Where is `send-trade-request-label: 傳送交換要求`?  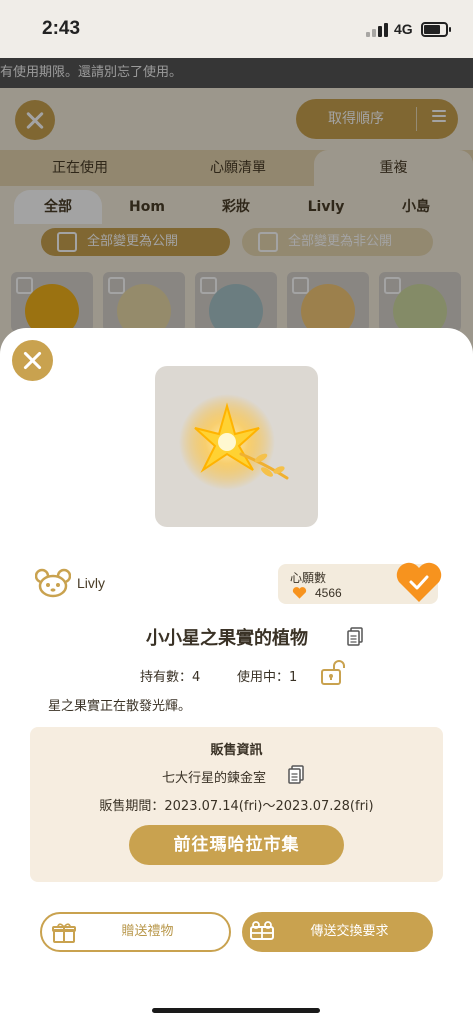 send-trade-request-label: 傳送交換要求 is located at coordinates (349, 931).